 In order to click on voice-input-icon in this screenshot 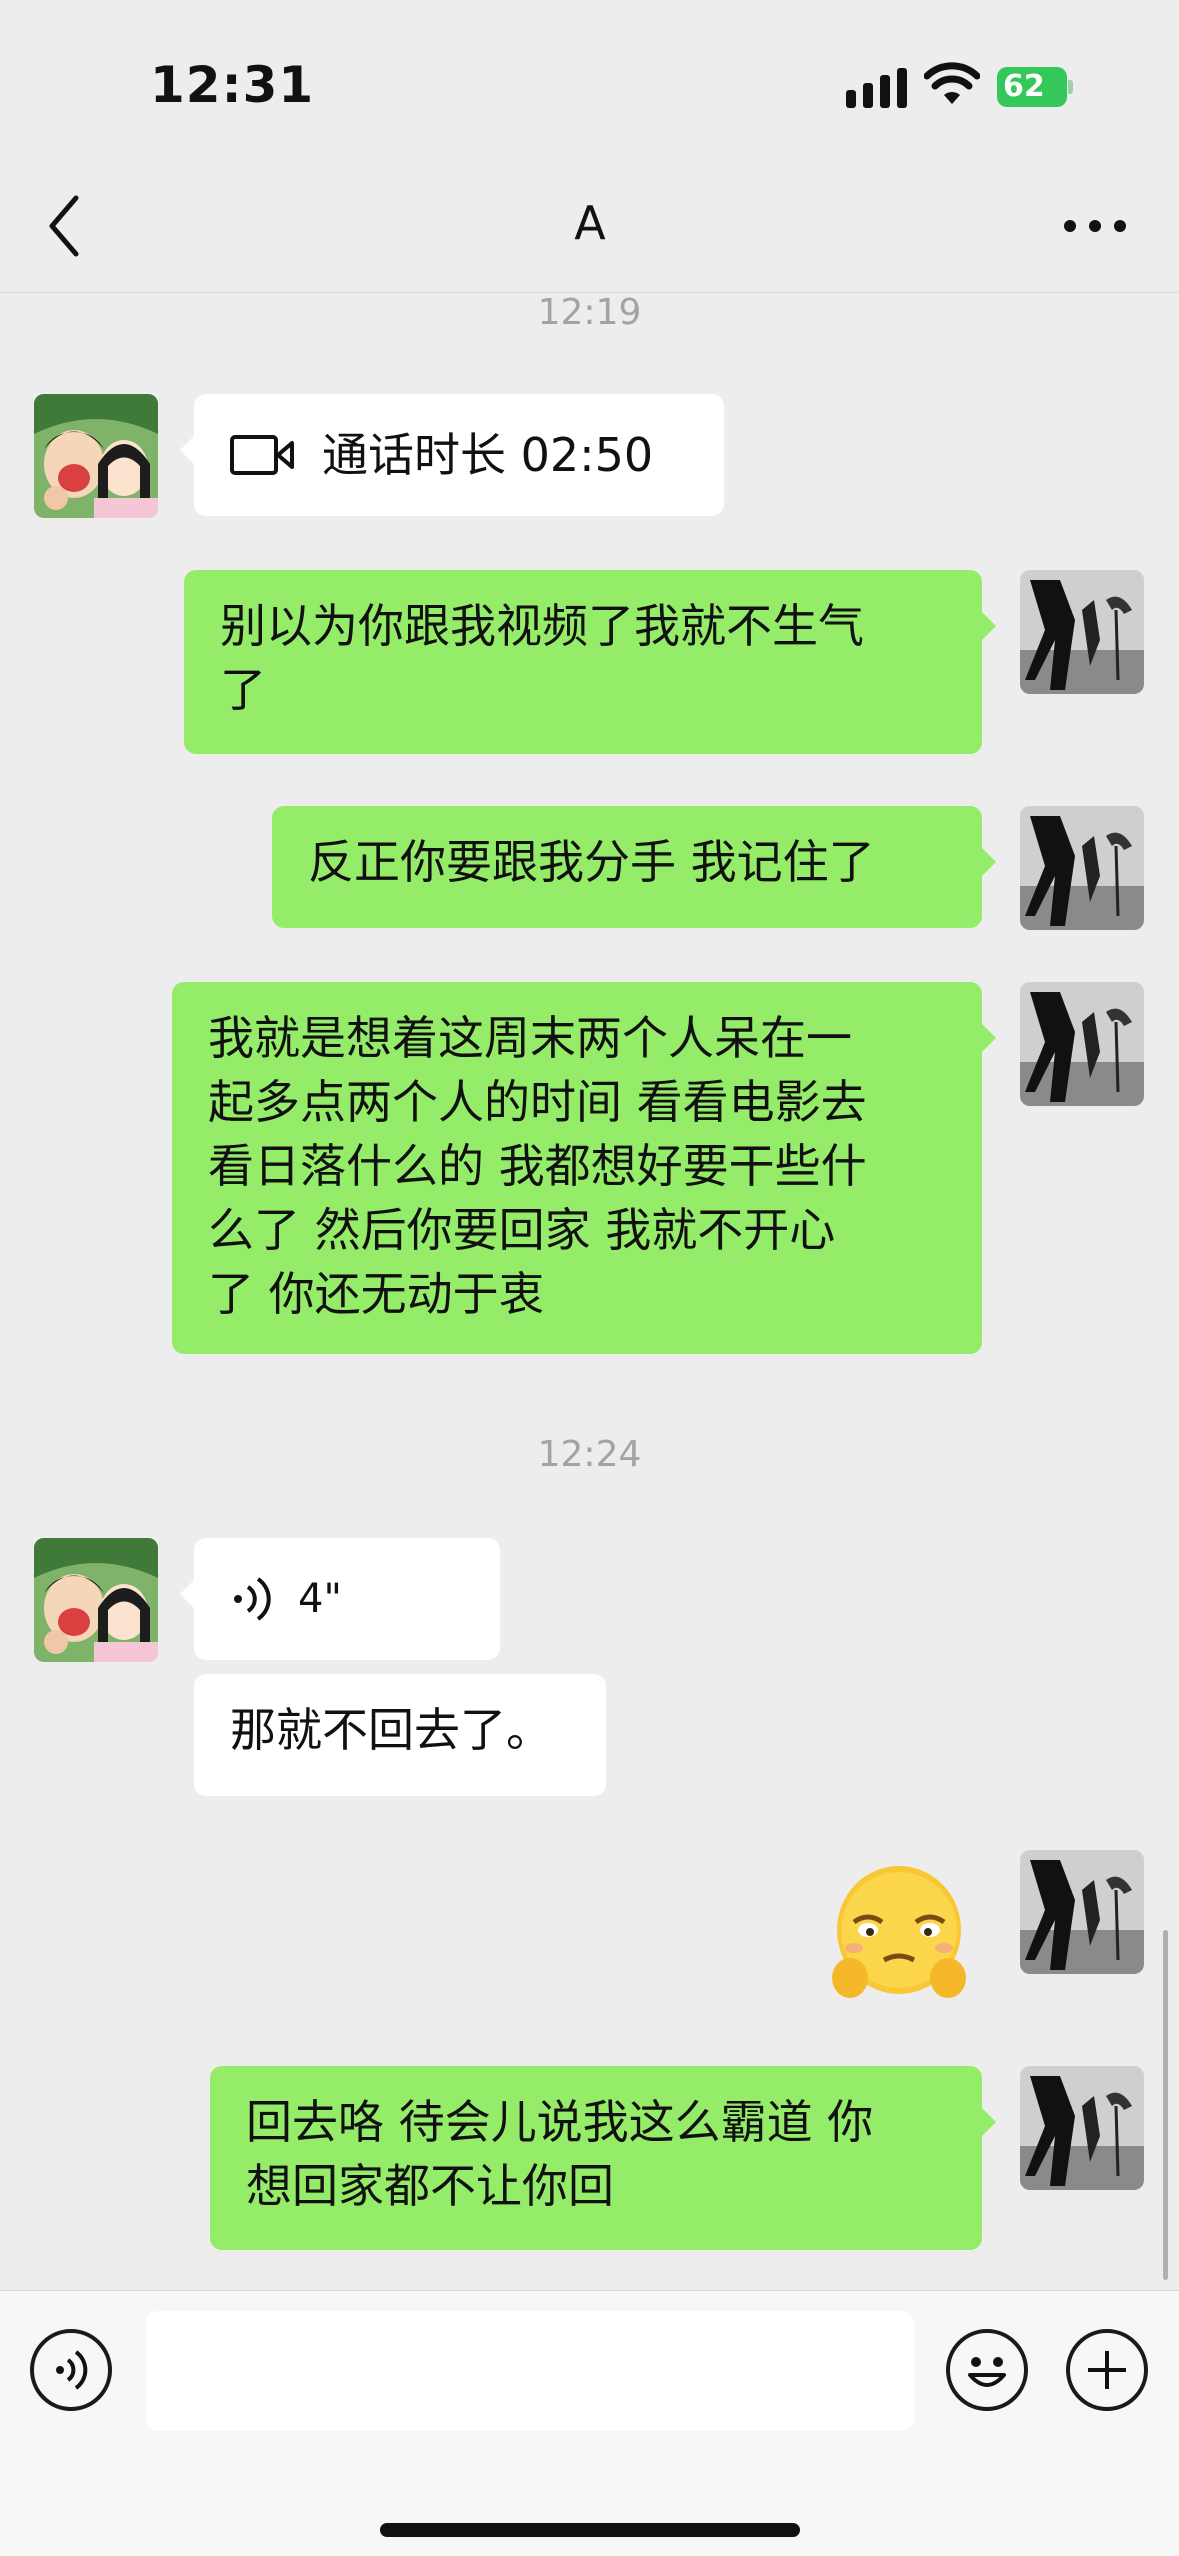, I will do `click(71, 2370)`.